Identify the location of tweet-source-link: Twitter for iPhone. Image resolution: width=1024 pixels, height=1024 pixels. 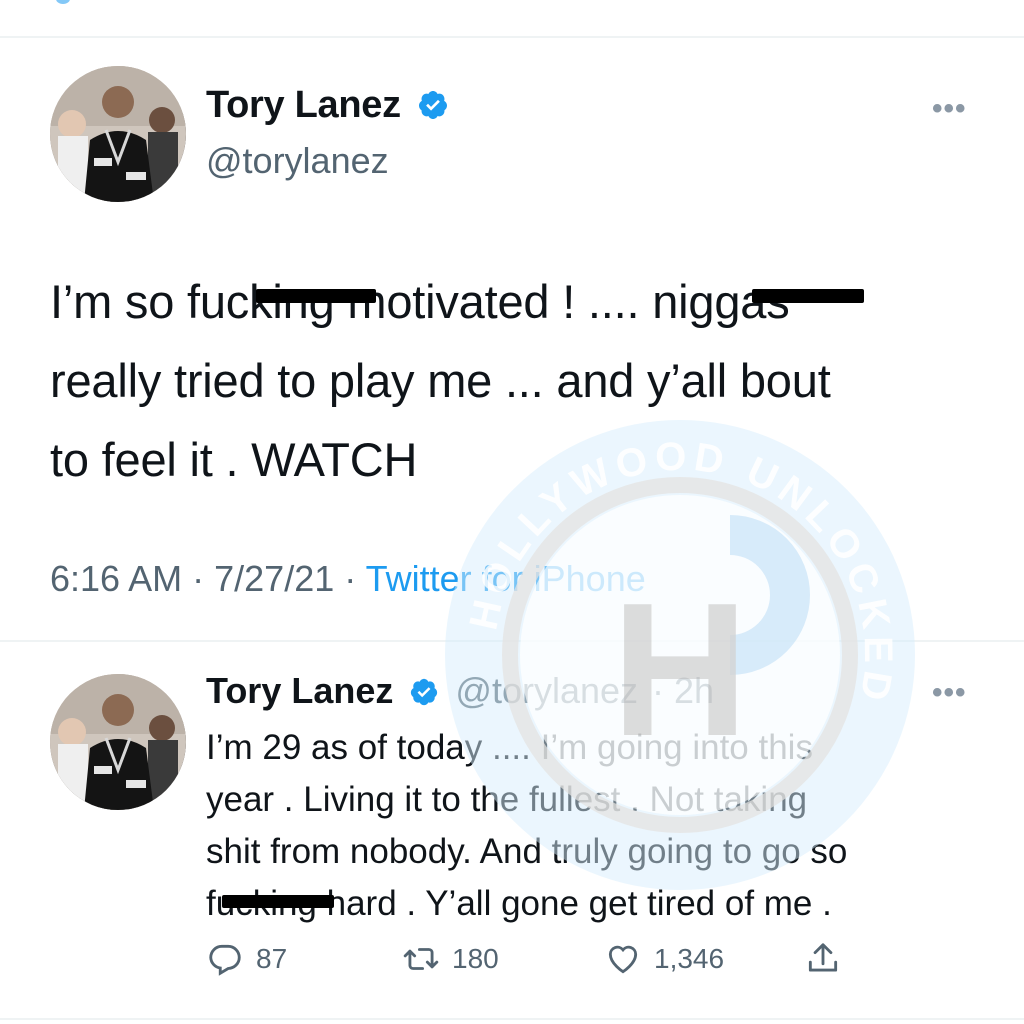
(506, 578).